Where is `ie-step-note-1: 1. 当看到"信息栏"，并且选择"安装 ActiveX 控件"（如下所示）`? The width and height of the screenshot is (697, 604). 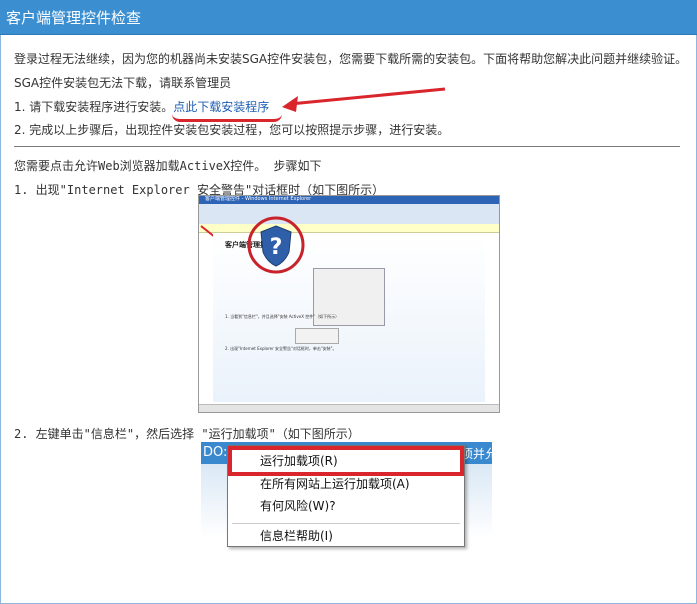 ie-step-note-1: 1. 当看到"信息栏"，并且选择"安装 ActiveX 控件"（如下所示） is located at coordinates (282, 316).